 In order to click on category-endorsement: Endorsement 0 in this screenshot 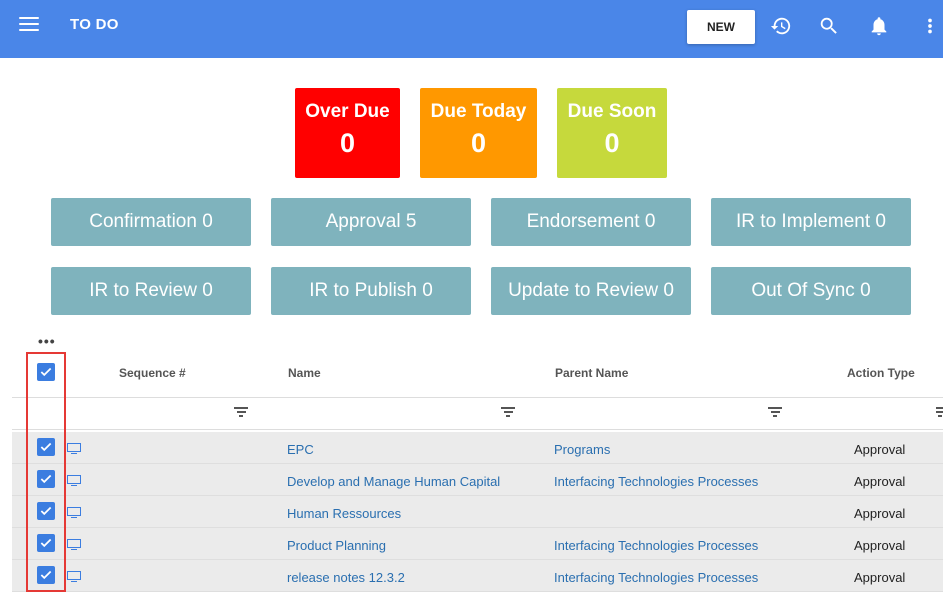, I will do `click(591, 222)`.